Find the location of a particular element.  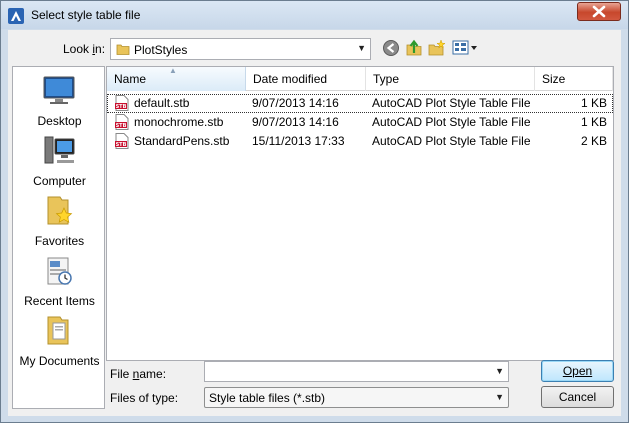

column-header-date: Date modified is located at coordinates (306, 79).